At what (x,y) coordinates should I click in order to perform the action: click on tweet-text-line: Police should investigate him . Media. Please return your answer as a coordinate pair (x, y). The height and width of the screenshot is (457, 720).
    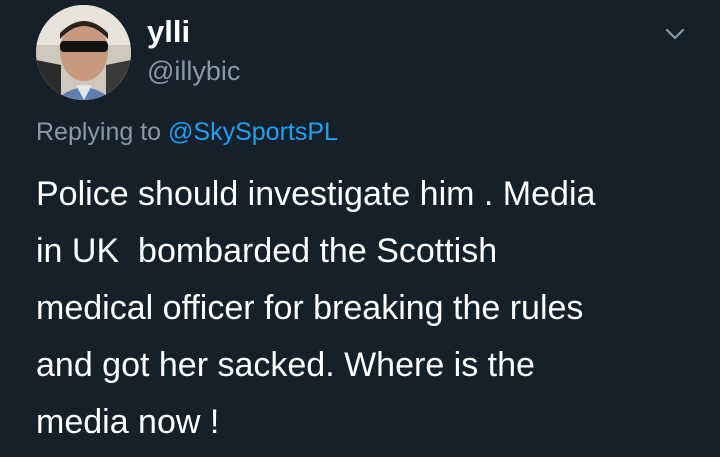
    Looking at the image, I should click on (316, 194).